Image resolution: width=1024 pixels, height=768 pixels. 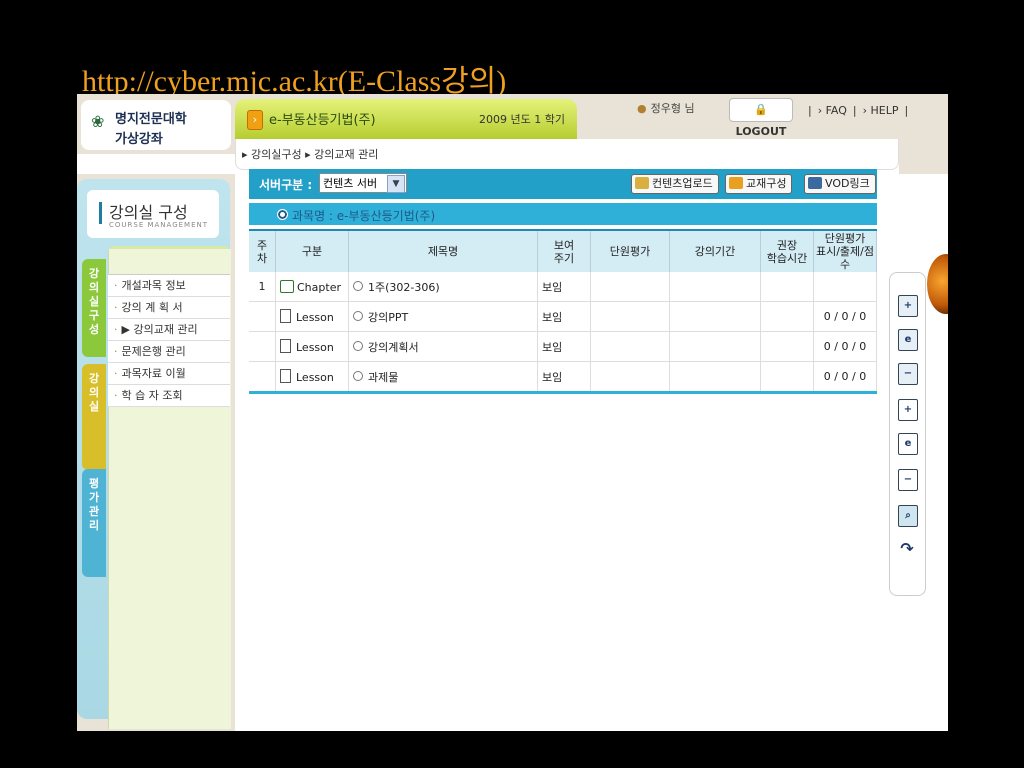 I want to click on col-type: 구분, so click(x=312, y=251).